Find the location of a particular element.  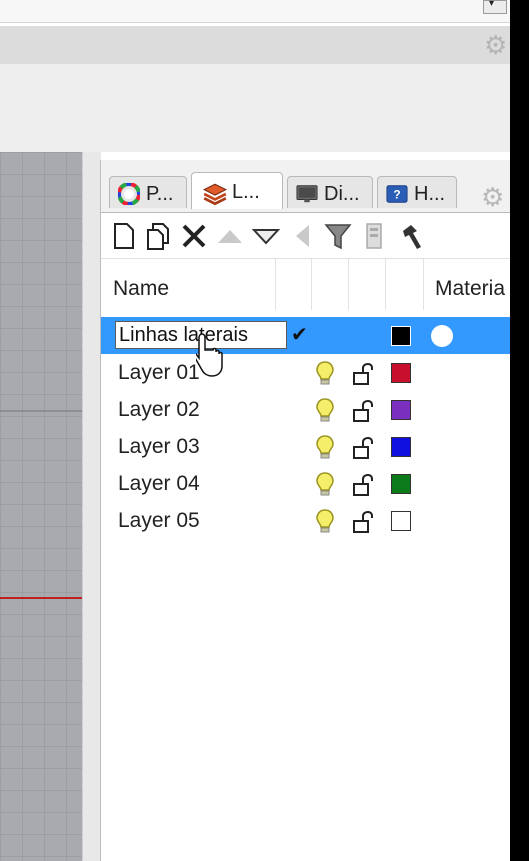

top-strip is located at coordinates (255, 11).